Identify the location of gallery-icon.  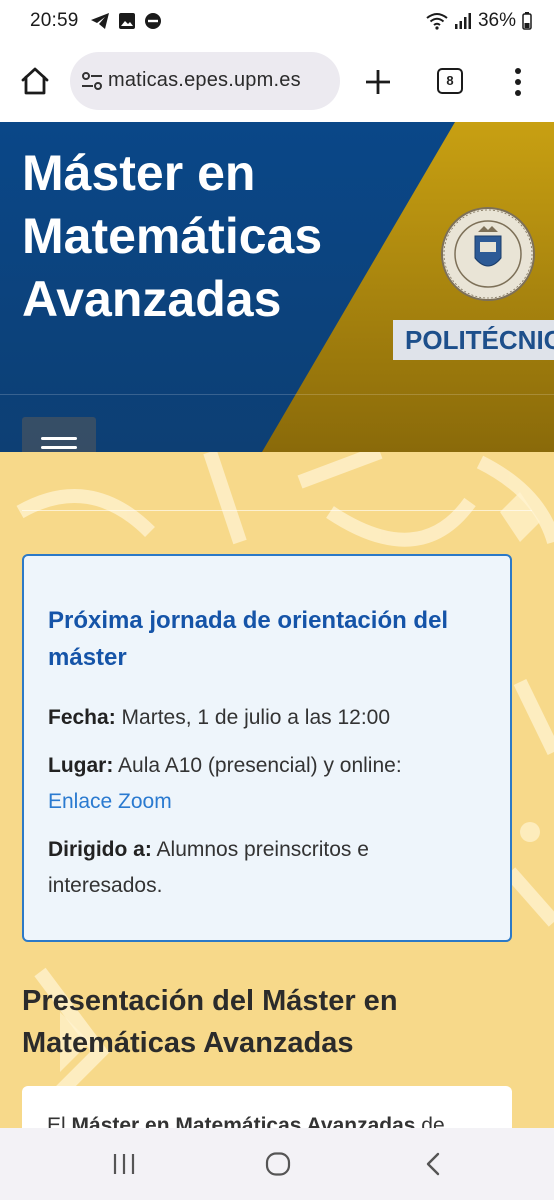
(127, 21).